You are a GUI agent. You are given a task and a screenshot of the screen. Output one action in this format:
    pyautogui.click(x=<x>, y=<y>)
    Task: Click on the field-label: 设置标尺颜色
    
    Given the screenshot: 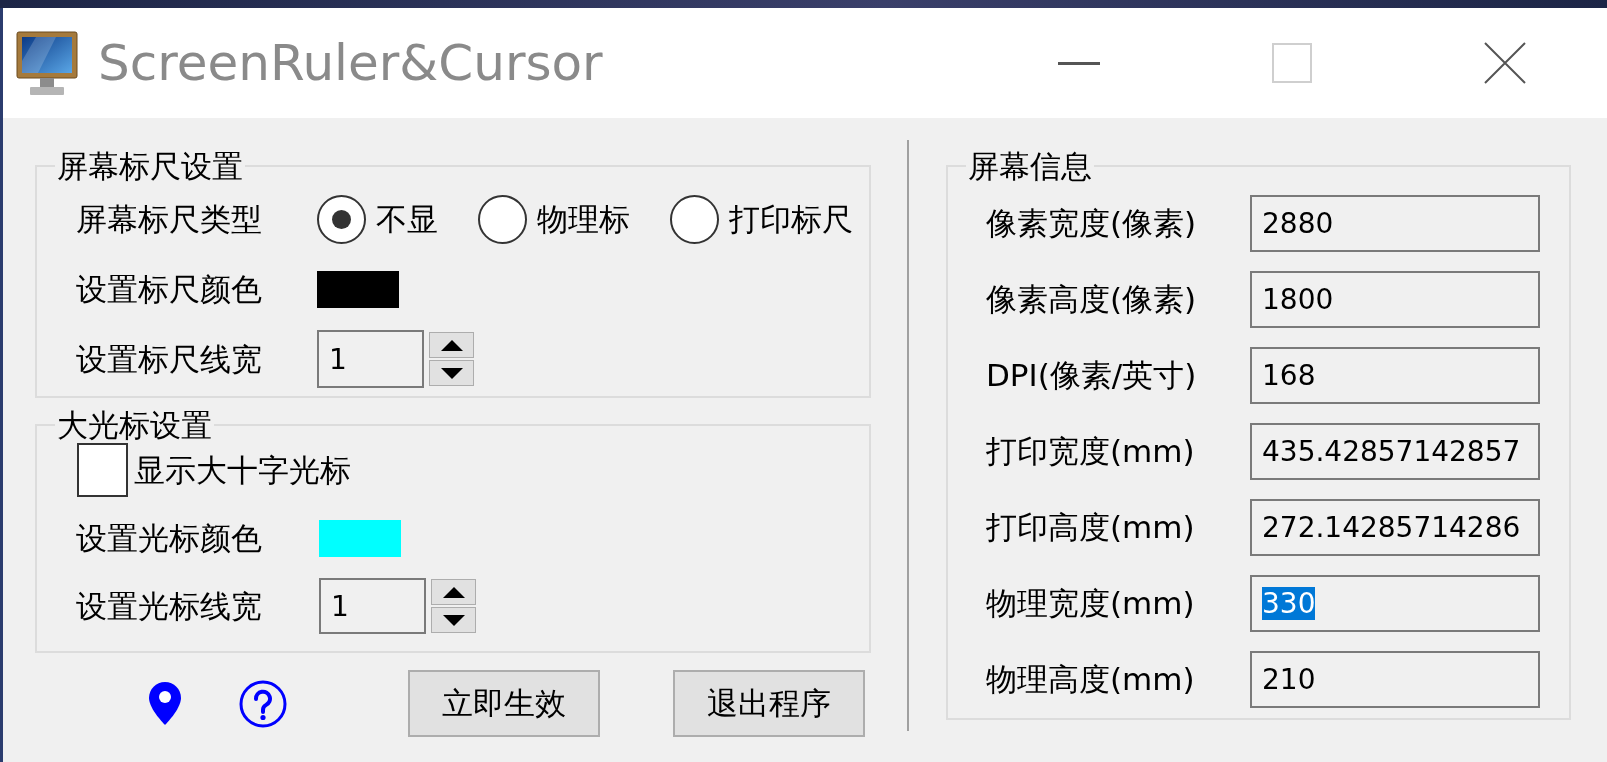 What is the action you would take?
    pyautogui.click(x=169, y=289)
    